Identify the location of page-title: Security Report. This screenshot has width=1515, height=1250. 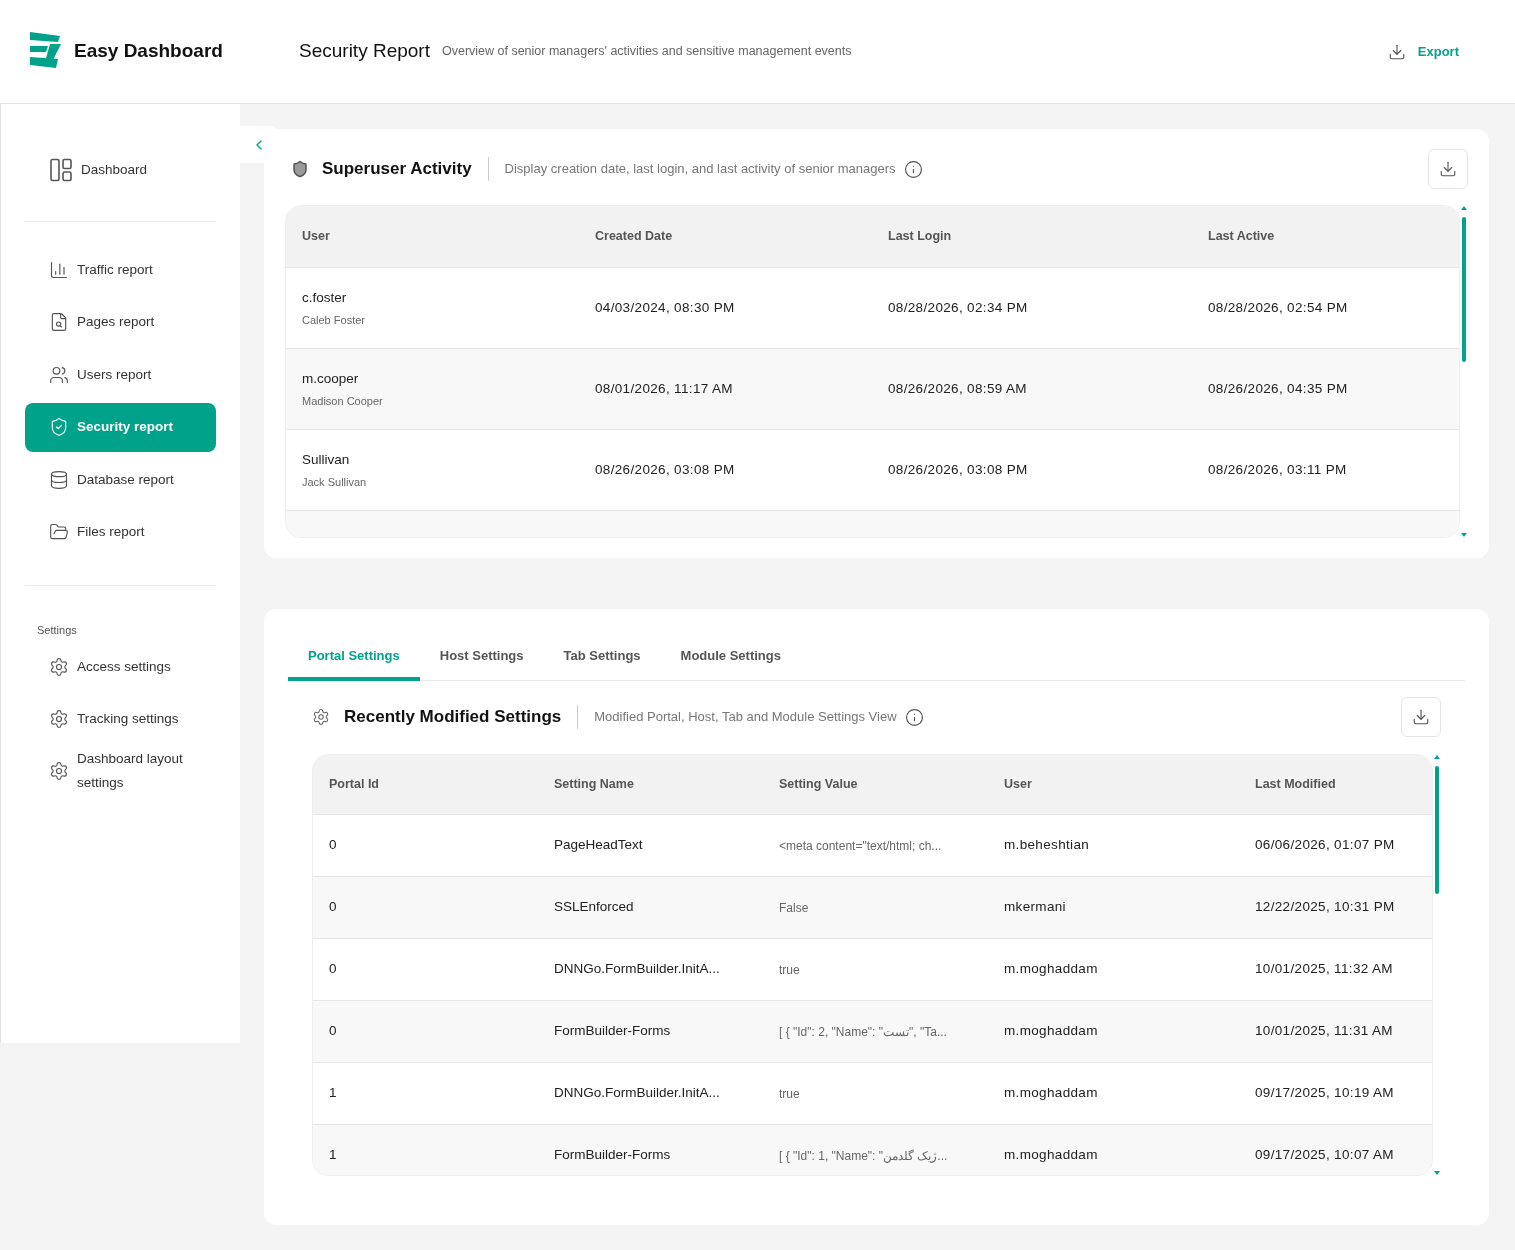
(364, 51).